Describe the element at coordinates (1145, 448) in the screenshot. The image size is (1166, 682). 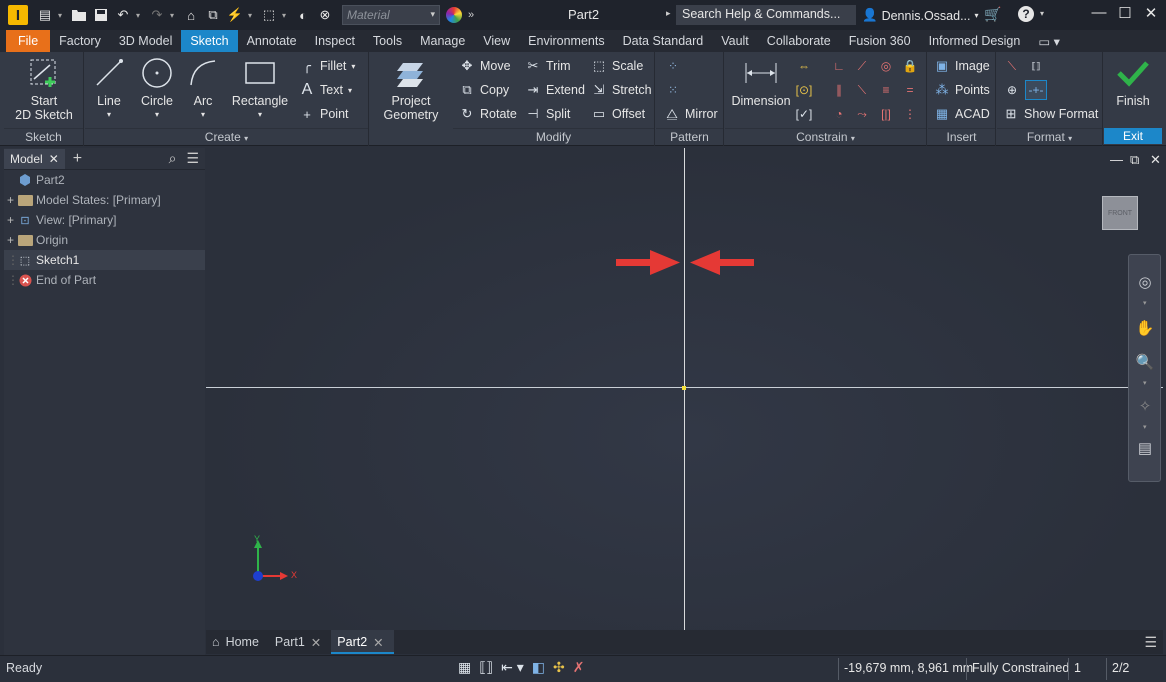
I see `look-at-icon: ▤` at that location.